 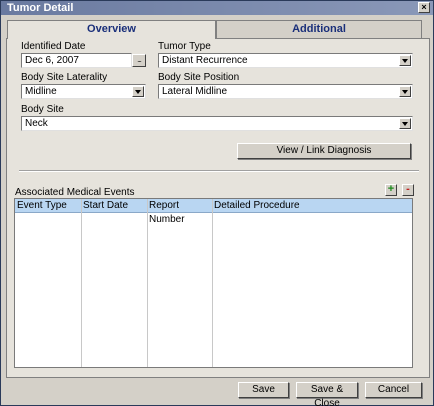 I want to click on body-site-laterality-label: Body Site Laterality, so click(x=64, y=77).